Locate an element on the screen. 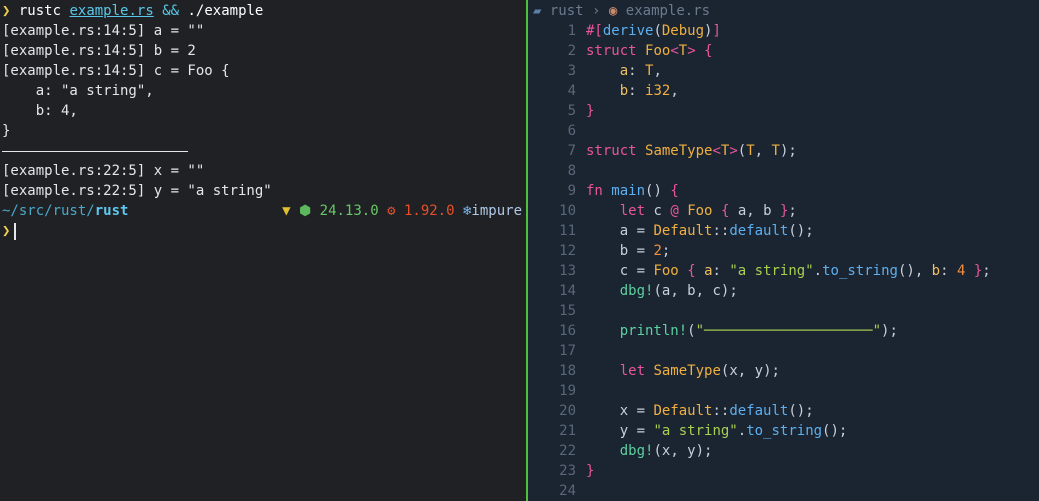 The image size is (1039, 501). code-line: 19 is located at coordinates (759, 391).